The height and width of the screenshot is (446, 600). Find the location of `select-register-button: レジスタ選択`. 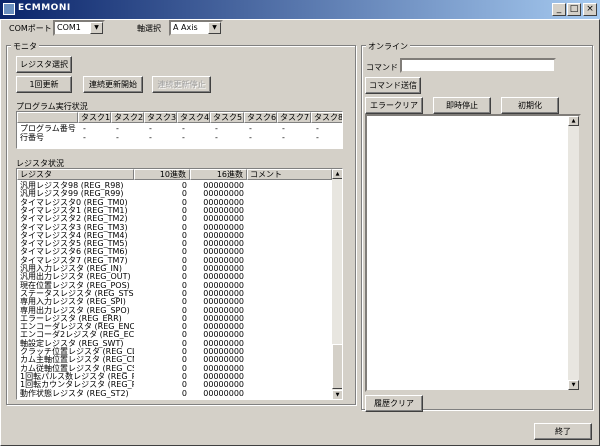

select-register-button: レジスタ選択 is located at coordinates (44, 64).